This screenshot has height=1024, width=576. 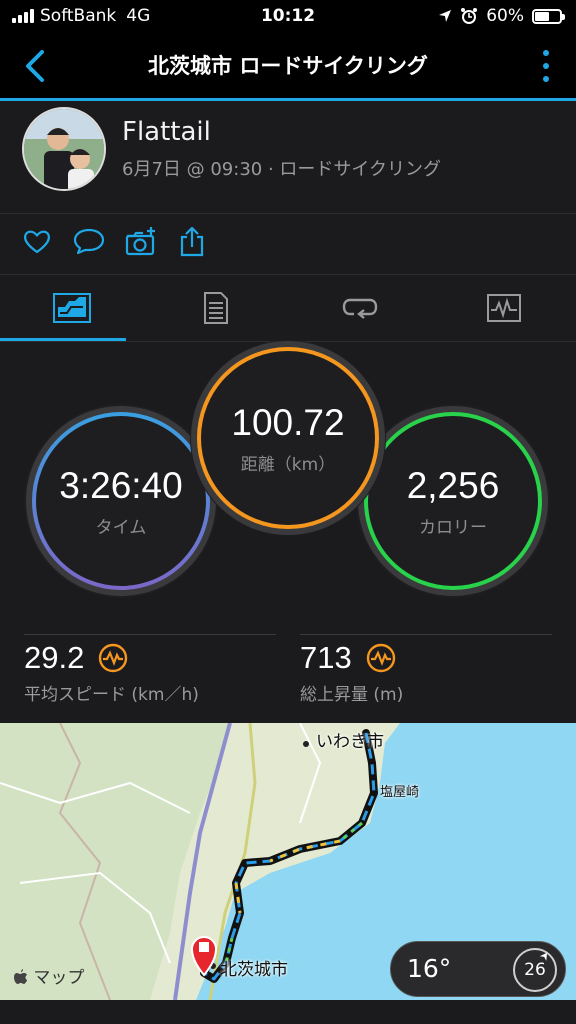 I want to click on time-stat-circle: 3:26:40 タイム, so click(x=121, y=501).